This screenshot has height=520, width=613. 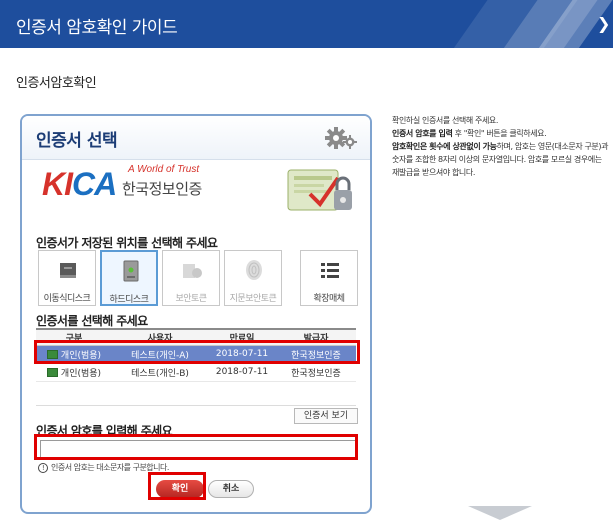 What do you see at coordinates (326, 416) in the screenshot?
I see `view-certificate-button: 인증서 보기` at bounding box center [326, 416].